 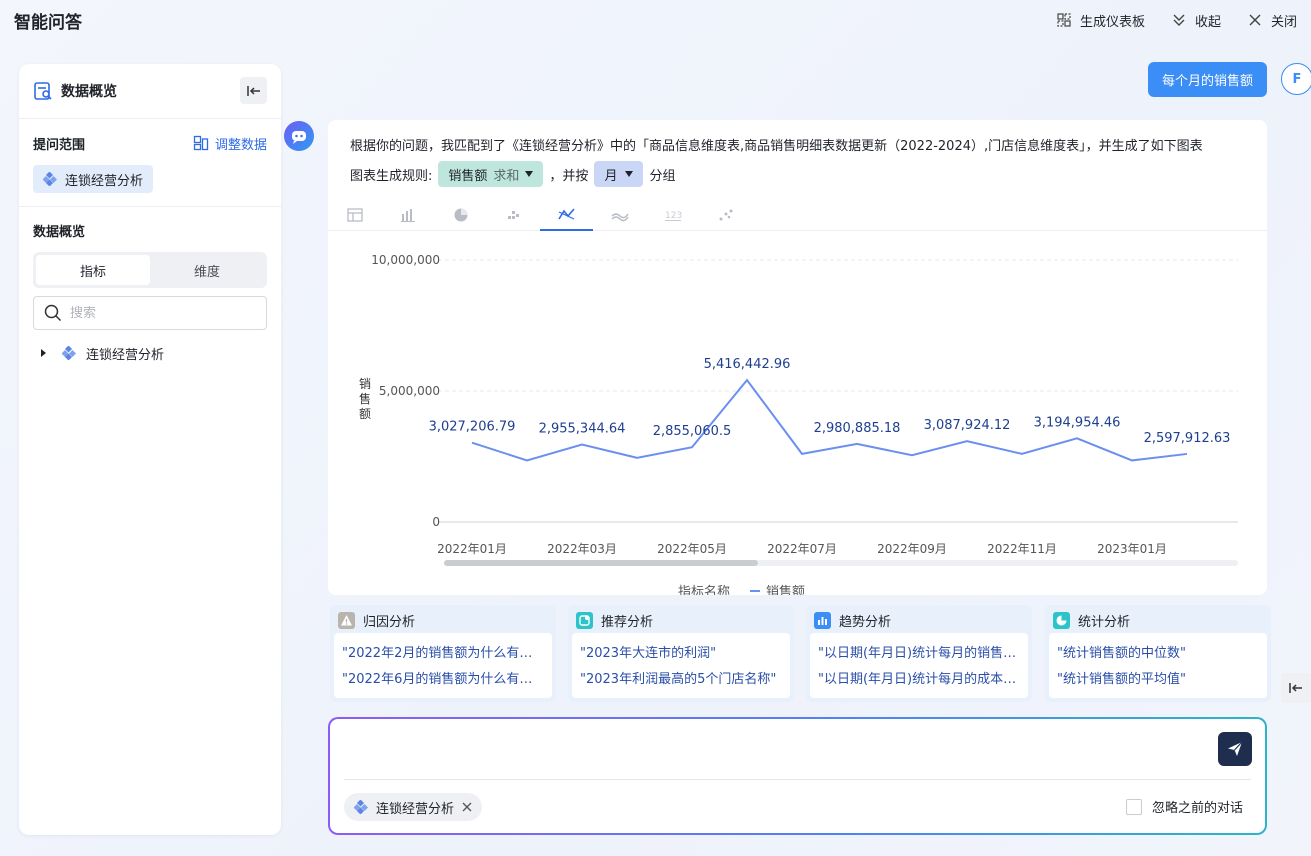 I want to click on tab-number-chart: 123, so click(x=672, y=214).